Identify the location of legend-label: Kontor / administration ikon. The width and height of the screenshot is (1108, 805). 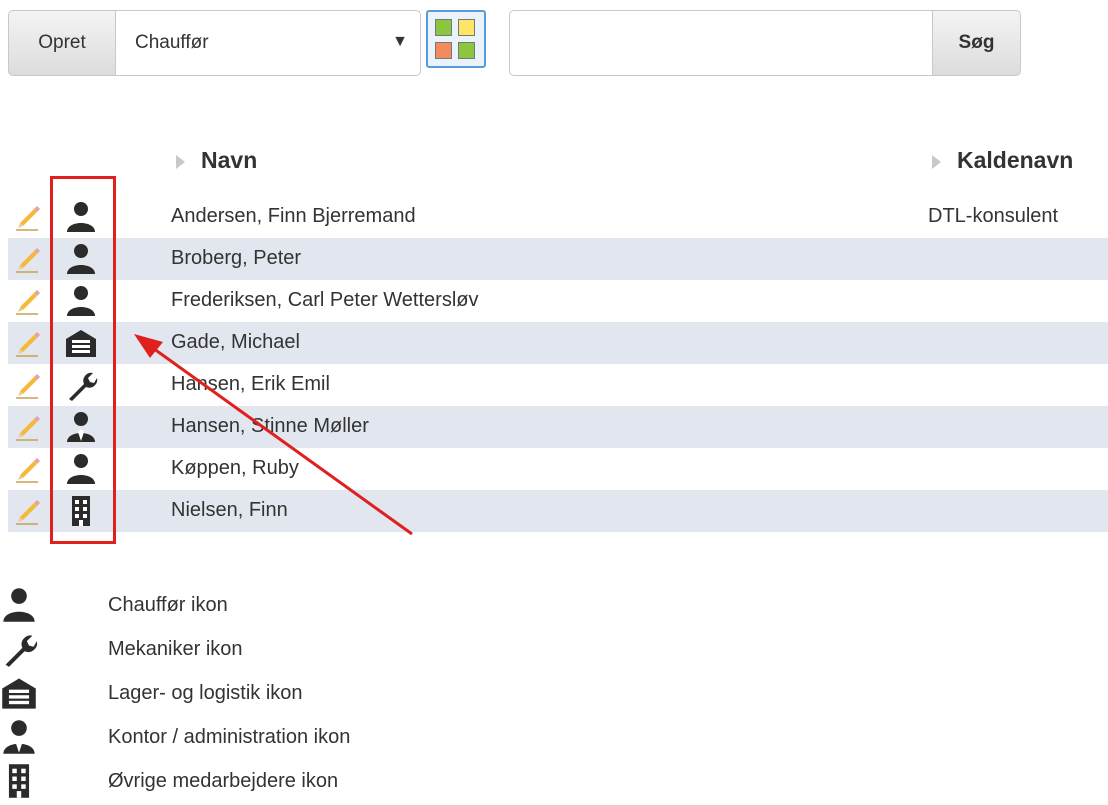
(229, 737).